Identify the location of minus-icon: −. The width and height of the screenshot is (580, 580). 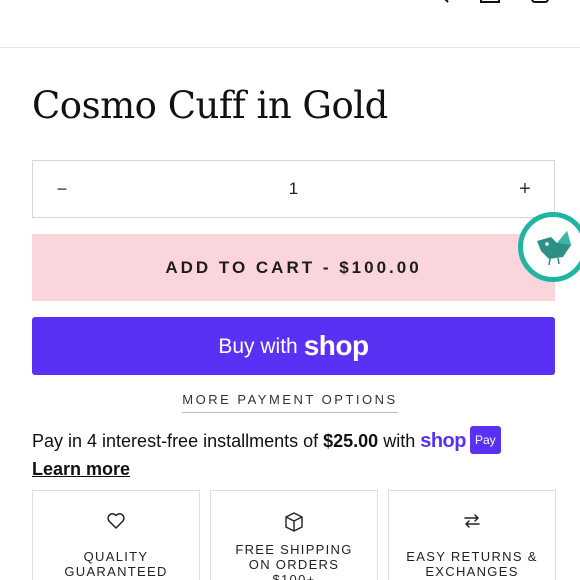
(62, 188).